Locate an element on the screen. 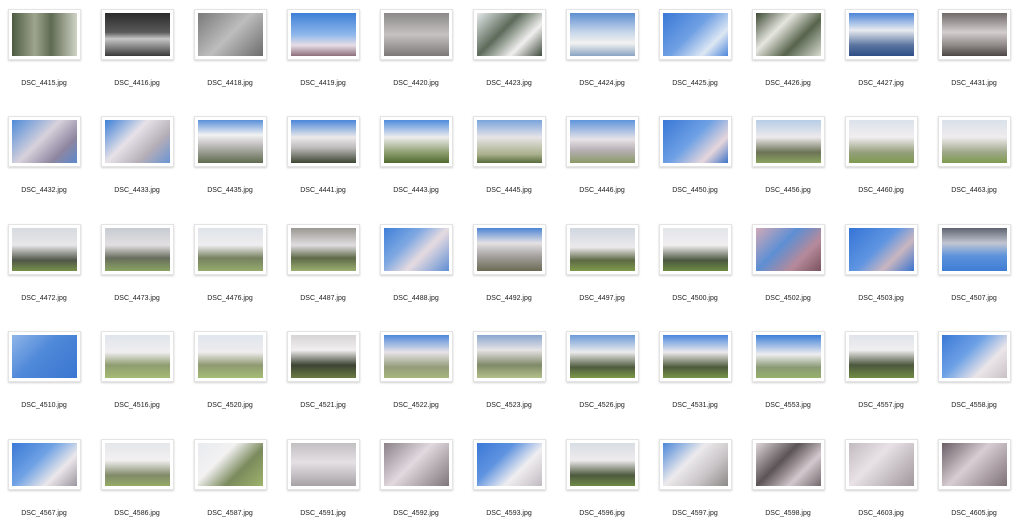 The height and width of the screenshot is (527, 1024). file-name-label: DSC_4456.jpg is located at coordinates (788, 190).